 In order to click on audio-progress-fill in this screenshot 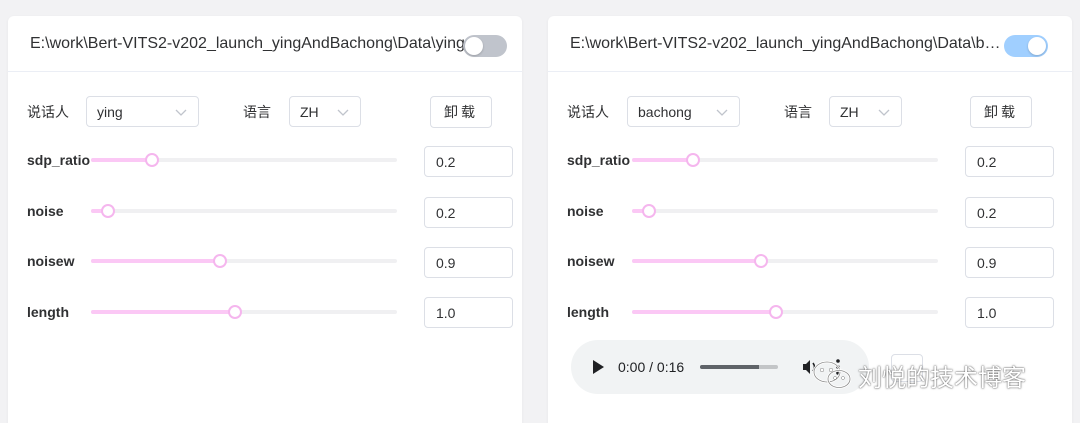, I will do `click(729, 367)`.